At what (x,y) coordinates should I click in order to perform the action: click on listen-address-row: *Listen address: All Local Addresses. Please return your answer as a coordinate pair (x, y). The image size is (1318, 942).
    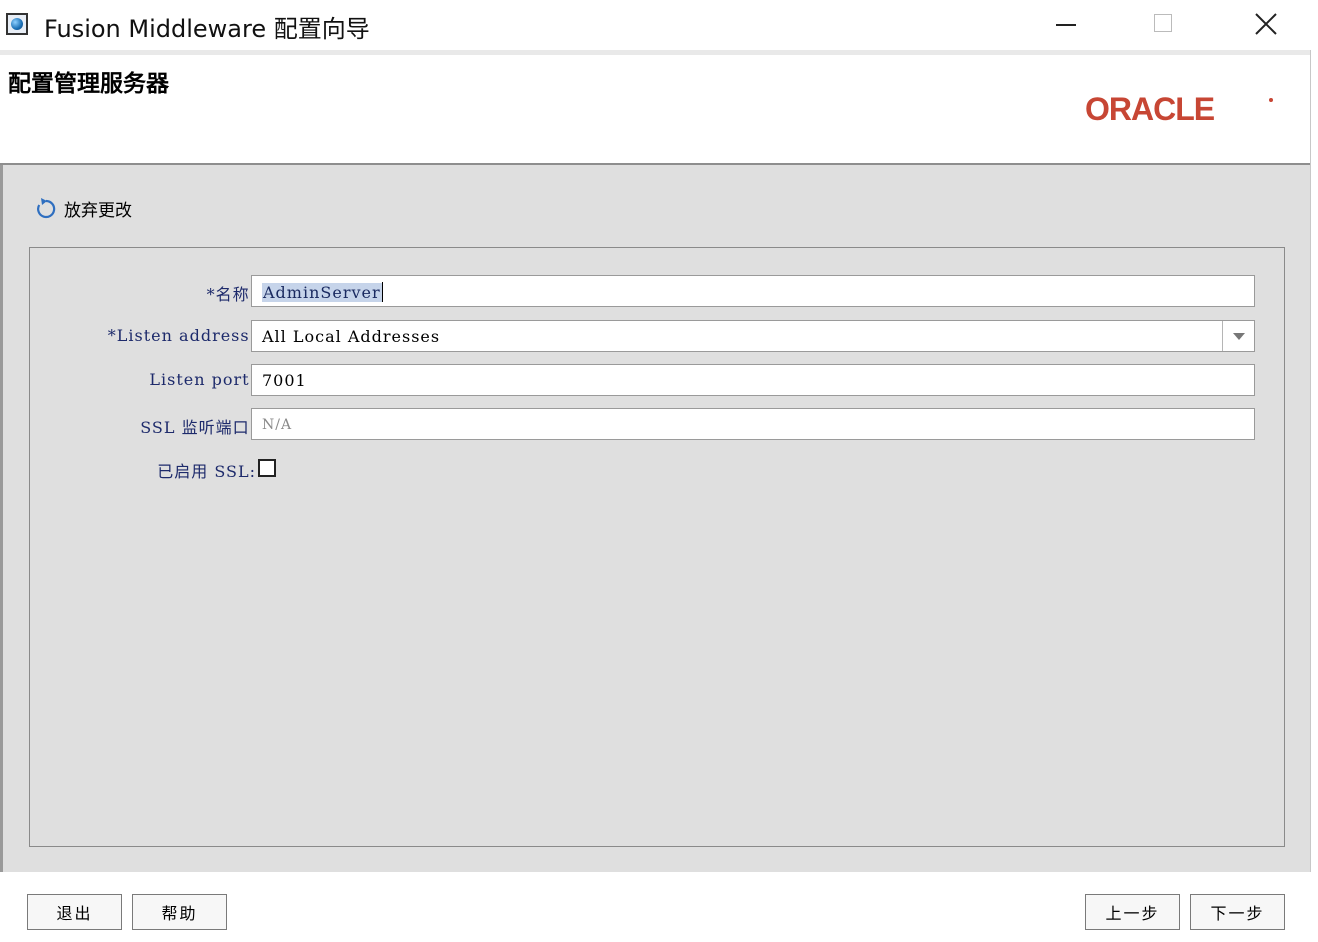
    Looking at the image, I should click on (657, 336).